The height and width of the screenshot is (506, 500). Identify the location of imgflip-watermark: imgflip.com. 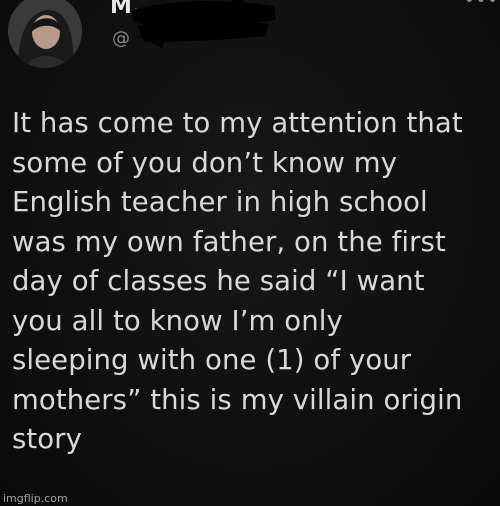
(35, 498).